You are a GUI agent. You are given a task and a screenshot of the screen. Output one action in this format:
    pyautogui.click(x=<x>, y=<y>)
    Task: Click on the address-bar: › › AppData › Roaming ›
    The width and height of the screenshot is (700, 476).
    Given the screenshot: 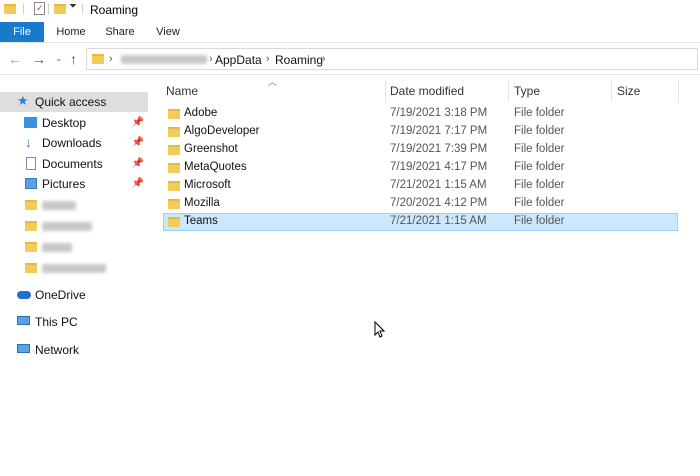 What is the action you would take?
    pyautogui.click(x=392, y=59)
    